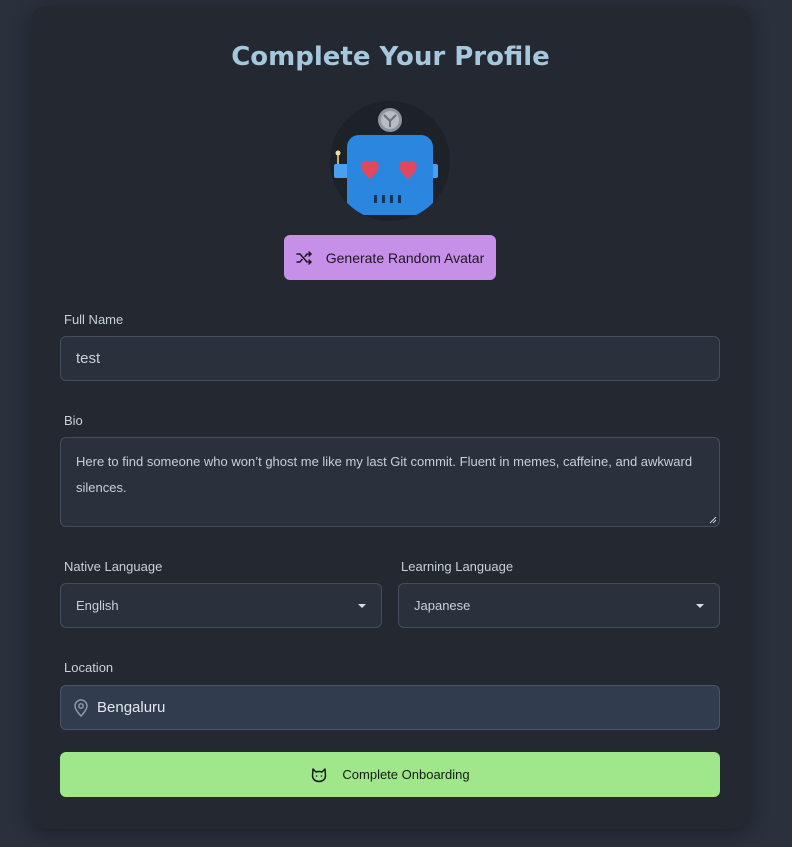  I want to click on learning-language-select: Japanese, so click(559, 605).